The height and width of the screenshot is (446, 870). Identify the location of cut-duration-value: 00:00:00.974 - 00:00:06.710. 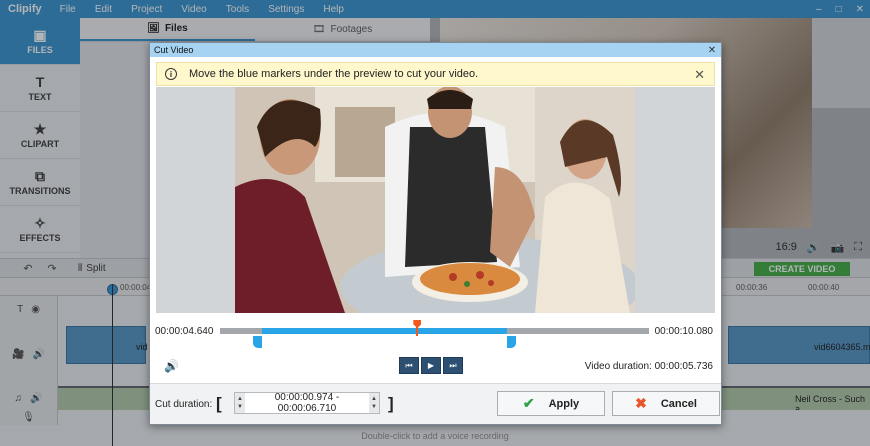
(307, 403).